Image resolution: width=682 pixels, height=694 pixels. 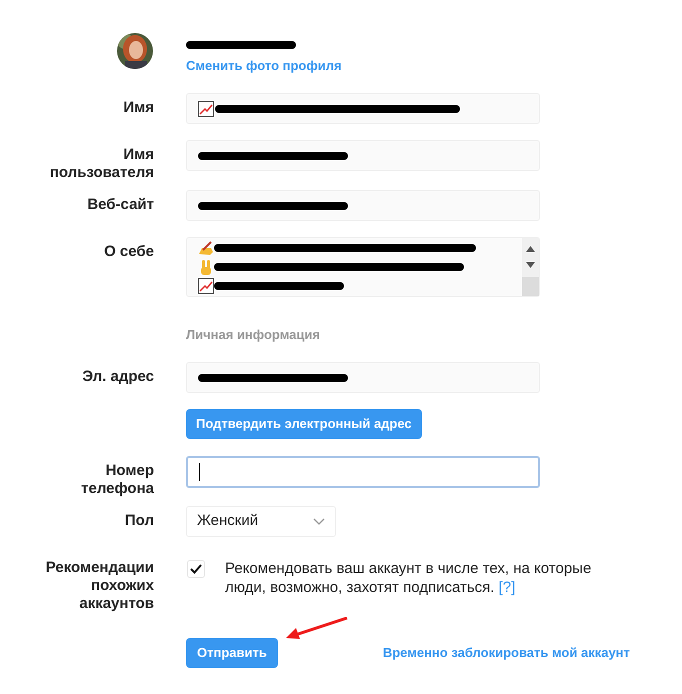 I want to click on submit-button: Отправить, so click(x=232, y=653).